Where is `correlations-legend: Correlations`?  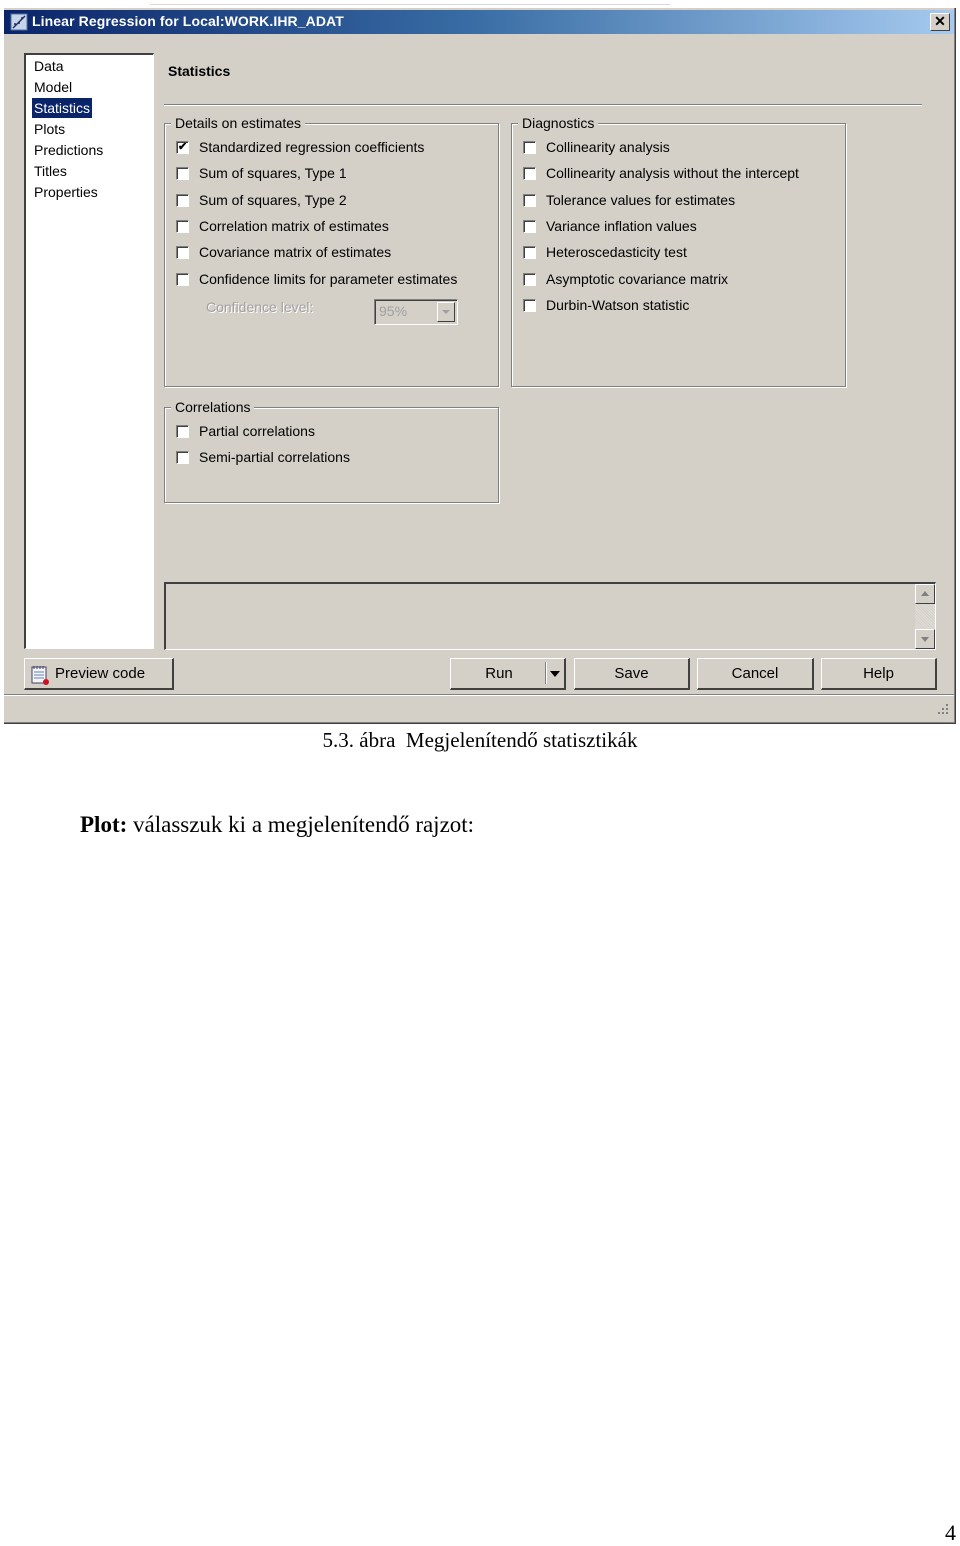 correlations-legend: Correlations is located at coordinates (213, 407).